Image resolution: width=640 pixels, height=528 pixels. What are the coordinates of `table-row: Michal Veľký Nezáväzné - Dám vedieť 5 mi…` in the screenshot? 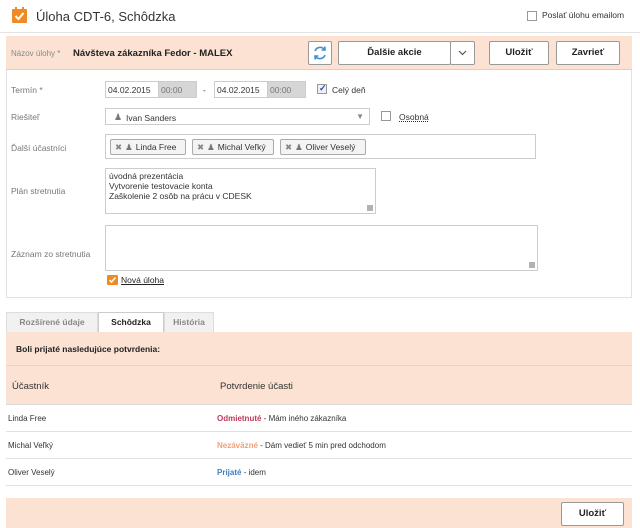 It's located at (319, 445).